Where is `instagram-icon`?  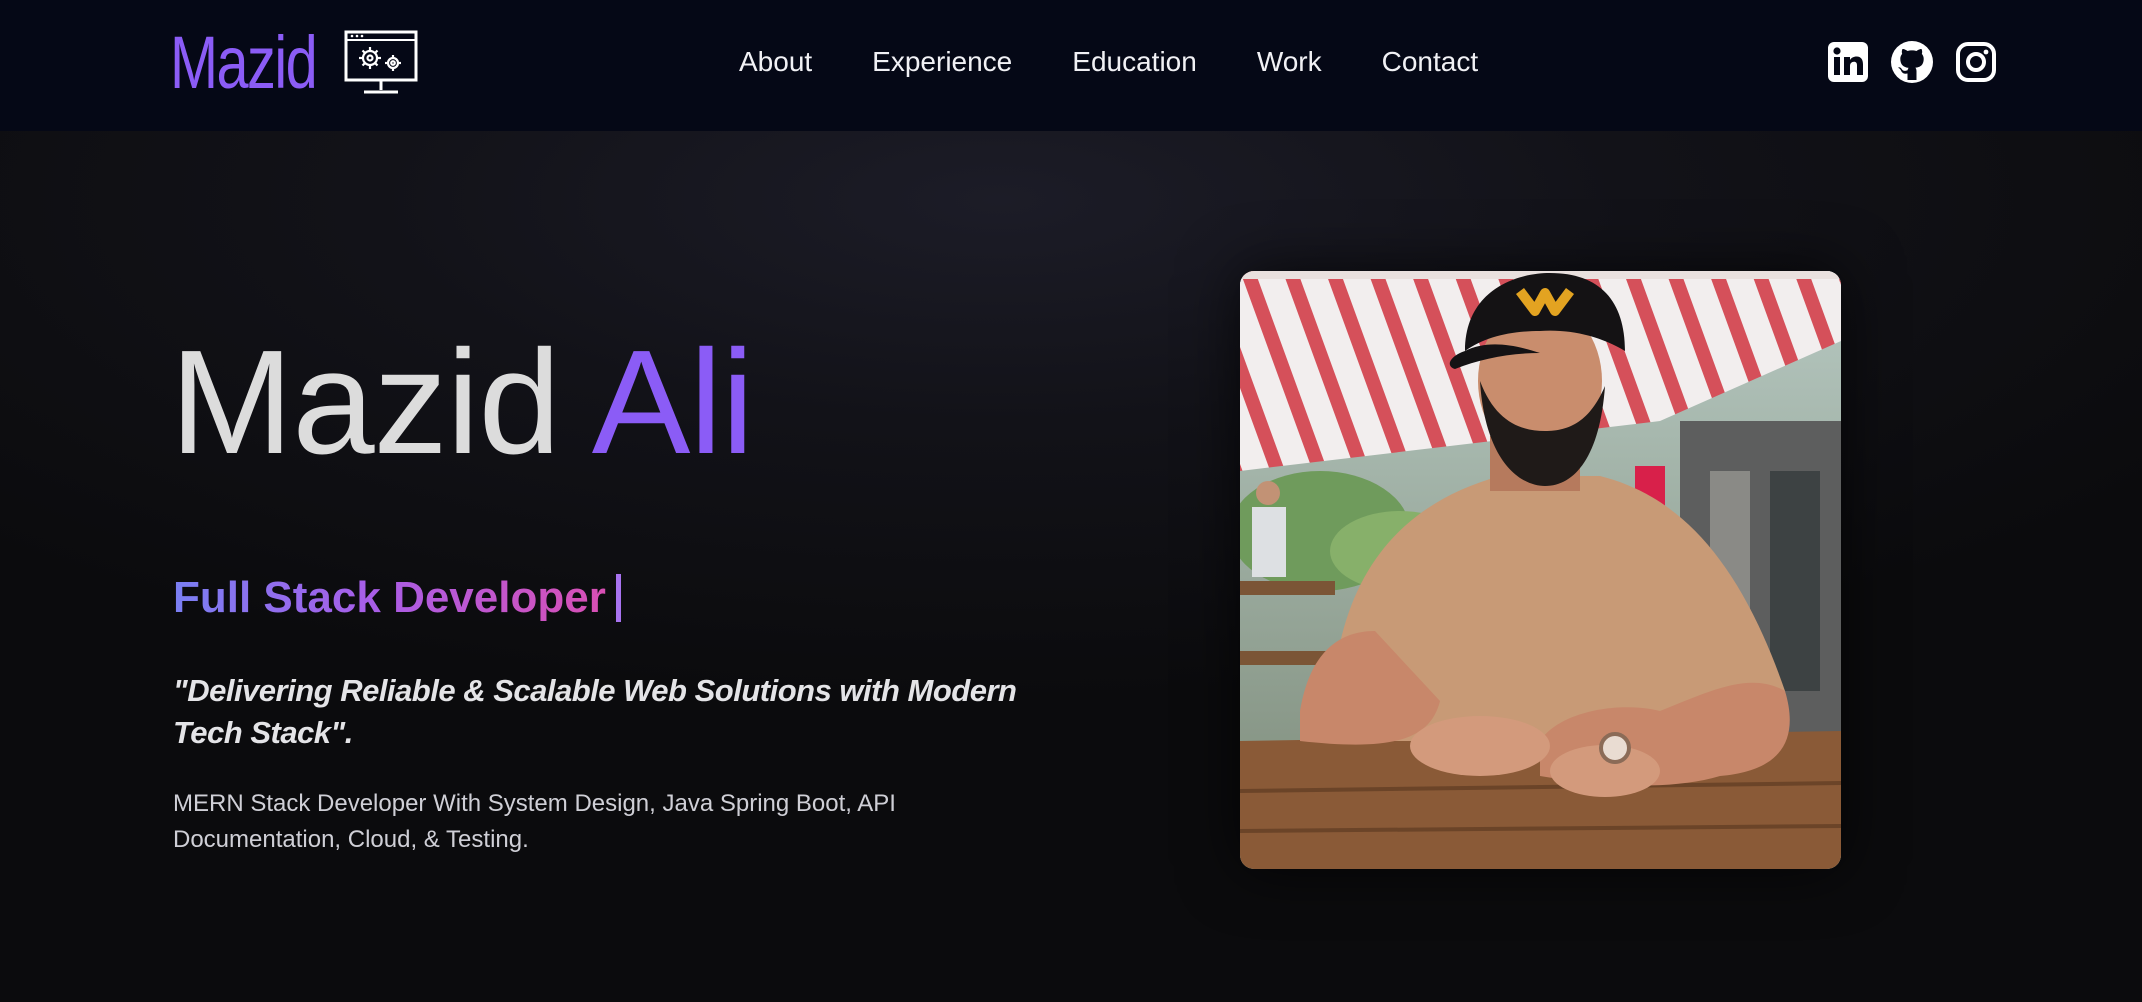
instagram-icon is located at coordinates (1976, 62).